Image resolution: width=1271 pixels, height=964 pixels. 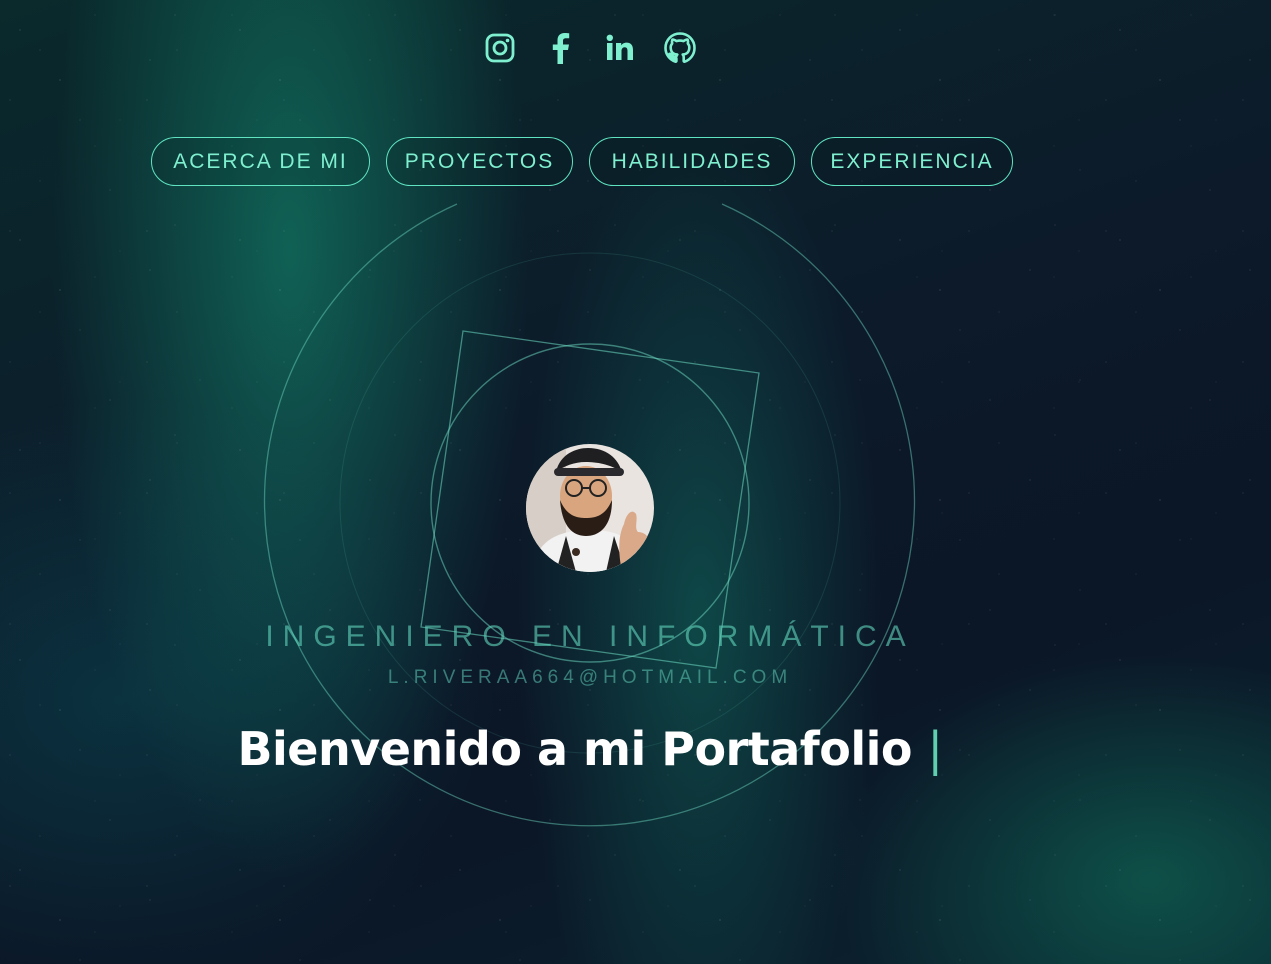 What do you see at coordinates (260, 161) in the screenshot?
I see `nav-about-button: ACERCA DE MI` at bounding box center [260, 161].